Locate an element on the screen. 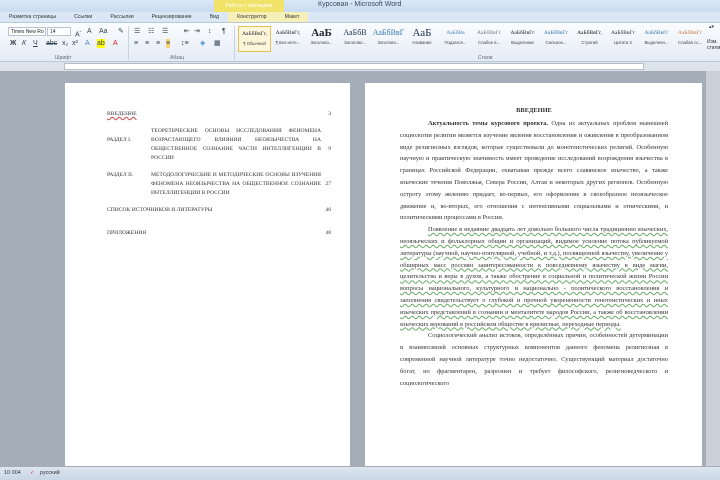 This screenshot has height=480, width=720. align-center-icon: ≡ is located at coordinates (147, 43).